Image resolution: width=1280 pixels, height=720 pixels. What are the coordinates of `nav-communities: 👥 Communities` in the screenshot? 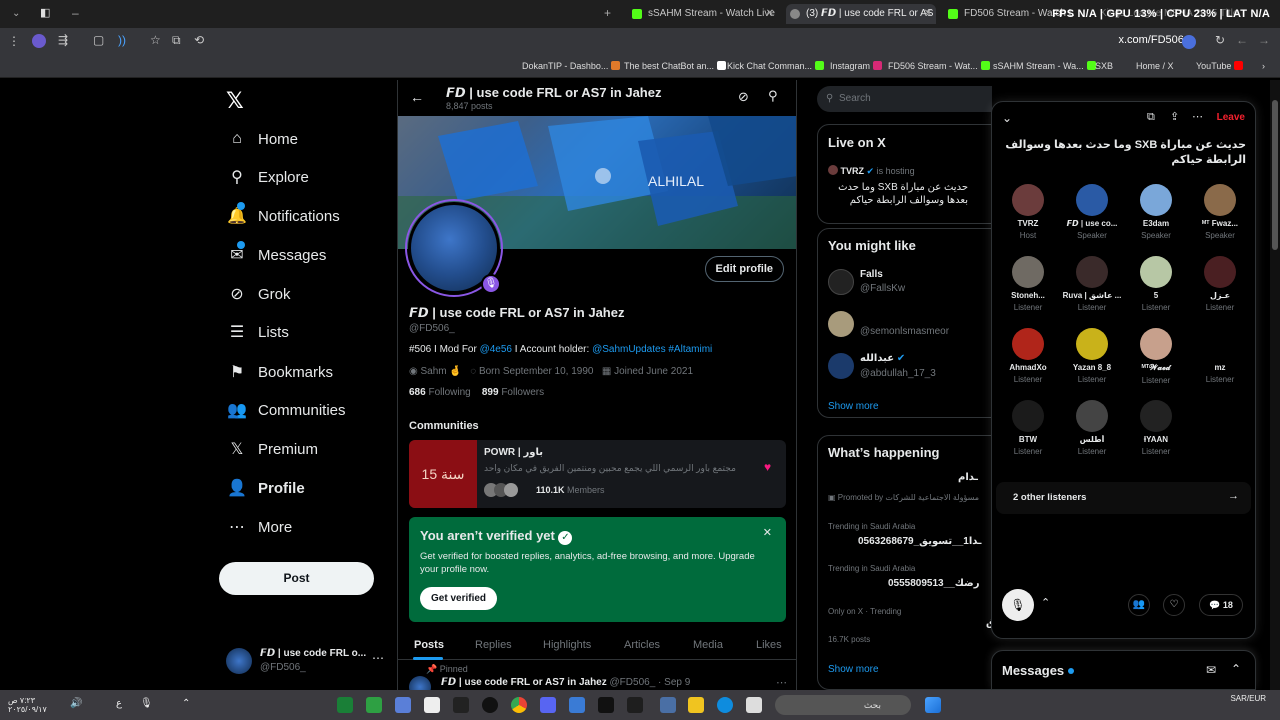 It's located at (286, 410).